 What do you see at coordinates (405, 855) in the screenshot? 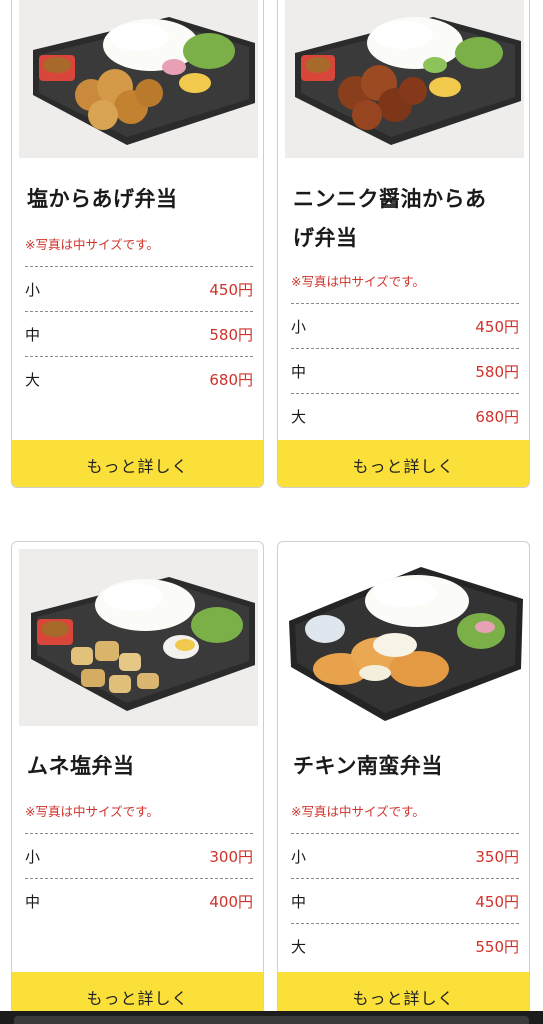
I see `price-row: 小 350円` at bounding box center [405, 855].